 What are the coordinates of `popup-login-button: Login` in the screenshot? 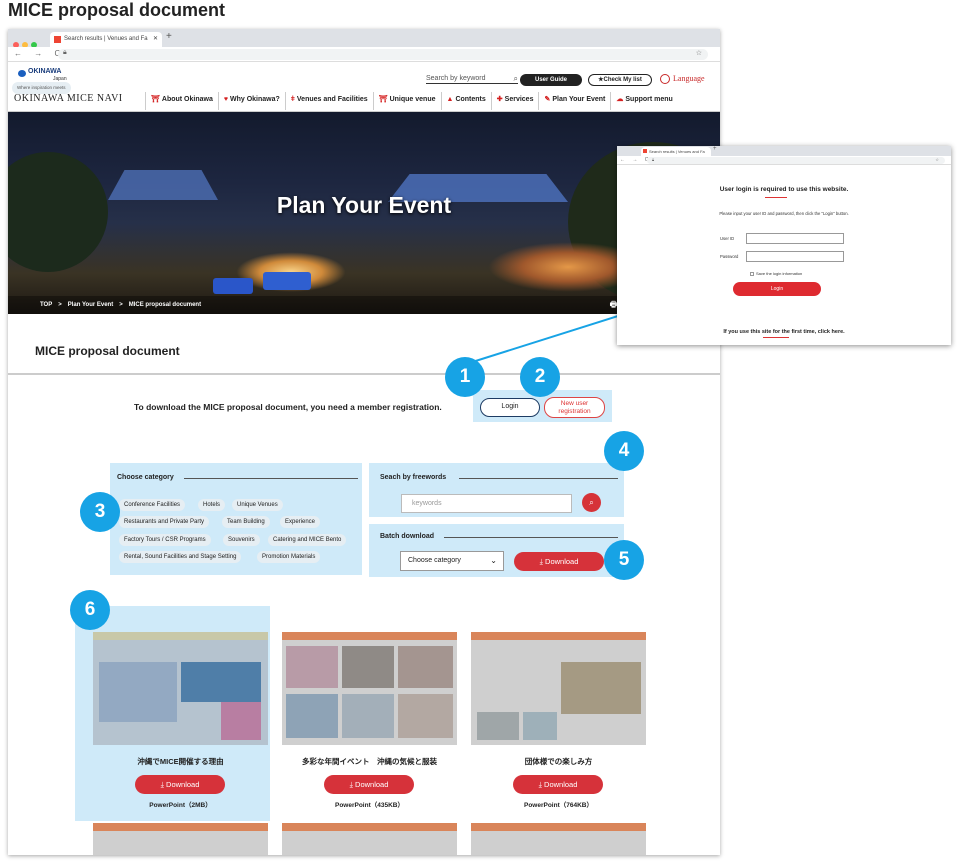 It's located at (777, 289).